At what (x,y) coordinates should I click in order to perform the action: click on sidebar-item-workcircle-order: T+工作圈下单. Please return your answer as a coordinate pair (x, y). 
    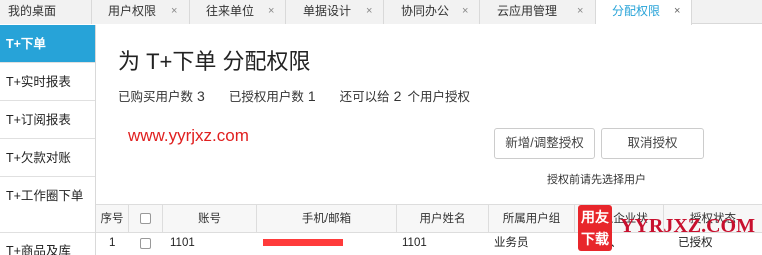
    Looking at the image, I should click on (47, 205).